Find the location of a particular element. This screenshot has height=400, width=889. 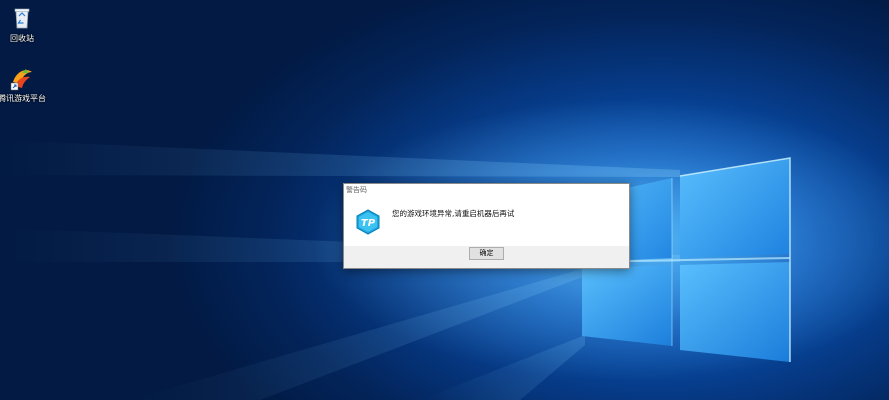

svg-text: TP is located at coordinates (368, 223).